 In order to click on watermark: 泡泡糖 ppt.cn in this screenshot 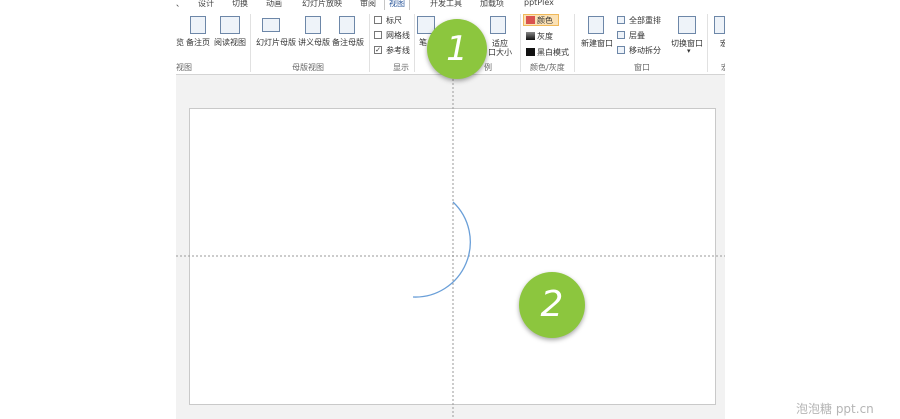, I will do `click(835, 409)`.